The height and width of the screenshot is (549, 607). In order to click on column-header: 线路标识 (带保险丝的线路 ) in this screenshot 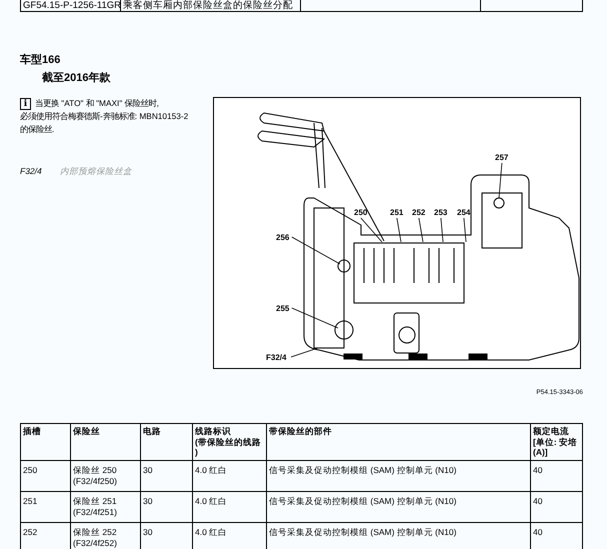, I will do `click(229, 442)`.